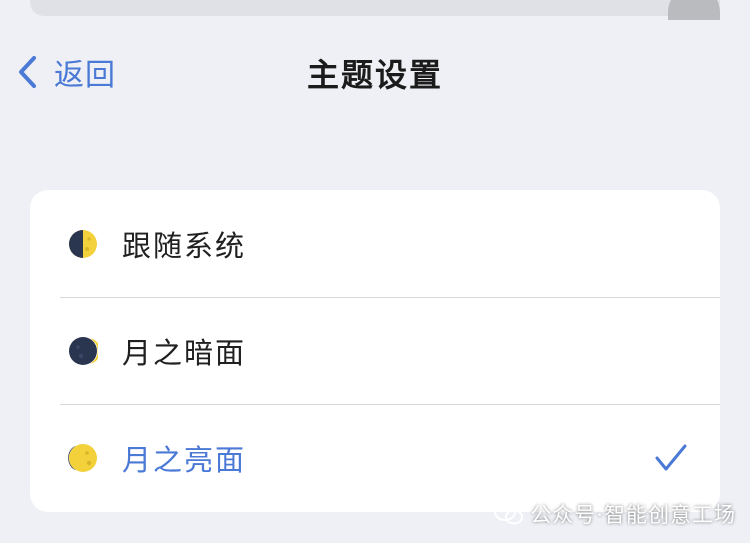 The image size is (750, 543). Describe the element at coordinates (184, 352) in the screenshot. I see `theme-option-label: 月之暗面` at that location.